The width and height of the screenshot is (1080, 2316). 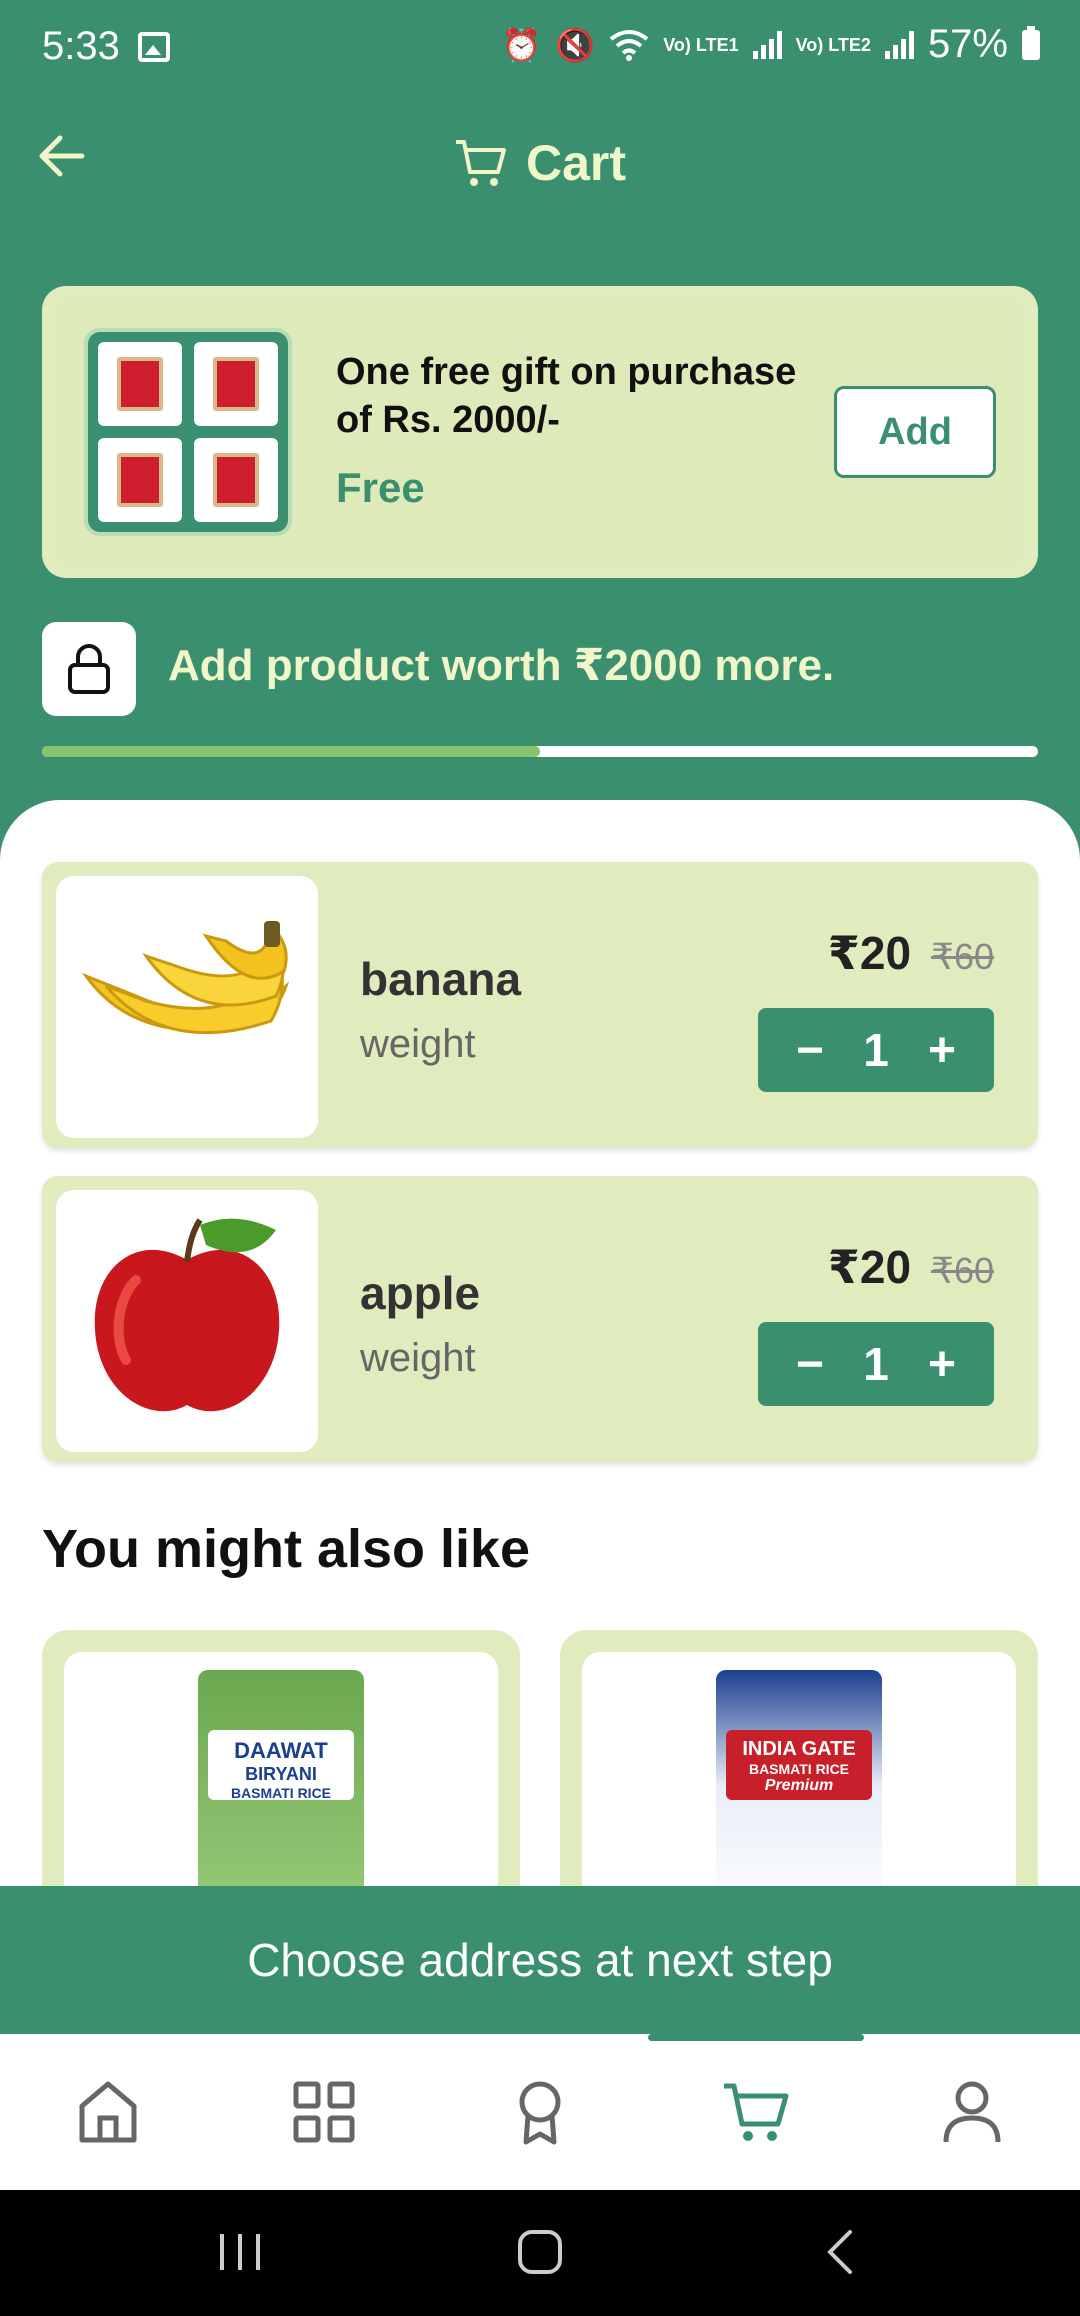 What do you see at coordinates (540, 1960) in the screenshot?
I see `choose-address-button: Choose address at next step` at bounding box center [540, 1960].